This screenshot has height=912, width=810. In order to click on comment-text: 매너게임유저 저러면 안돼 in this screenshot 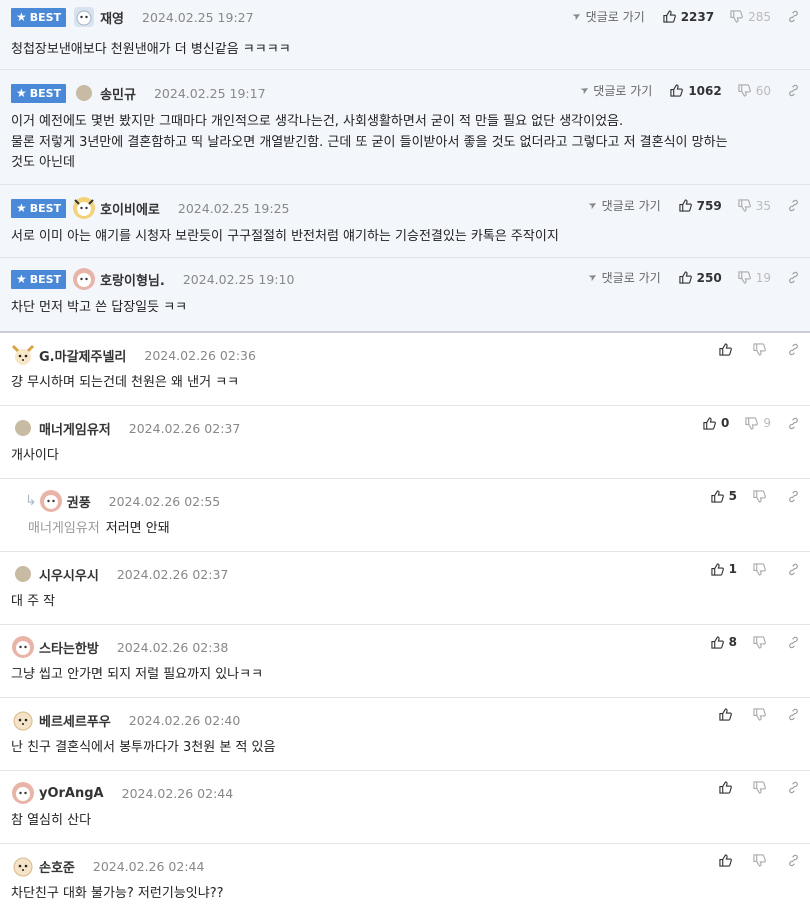, I will do `click(413, 529)`.